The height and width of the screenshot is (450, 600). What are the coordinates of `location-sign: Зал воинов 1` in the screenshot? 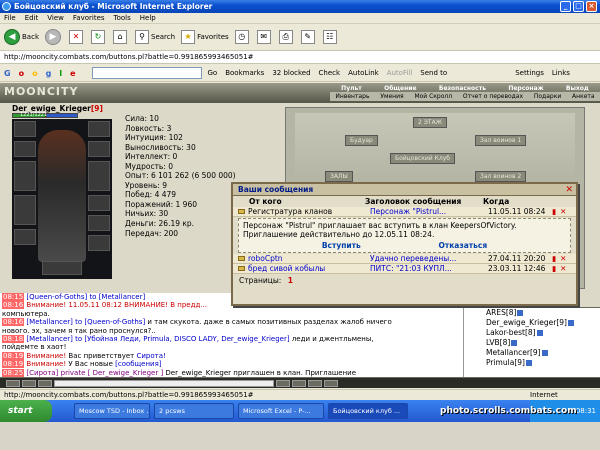 It's located at (501, 140).